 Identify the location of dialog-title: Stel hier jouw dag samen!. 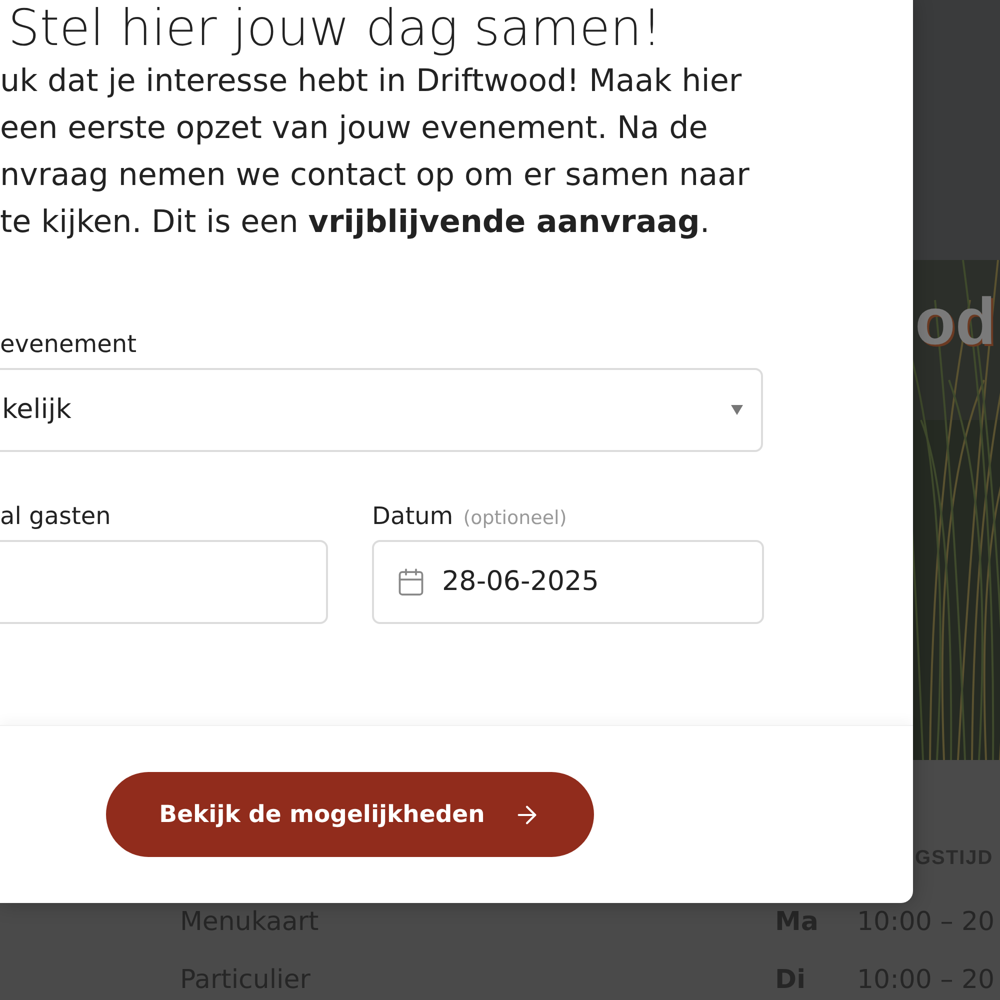
(334, 28).